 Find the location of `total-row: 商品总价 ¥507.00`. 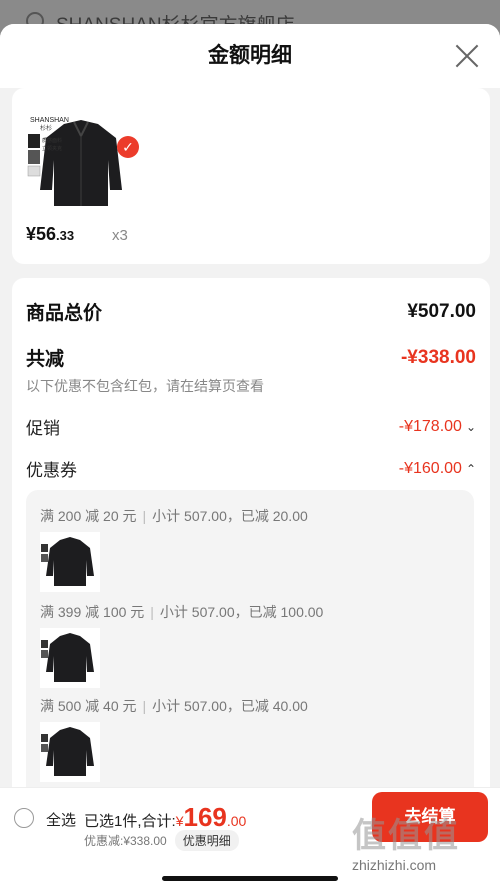

total-row: 商品总价 ¥507.00 is located at coordinates (251, 311).